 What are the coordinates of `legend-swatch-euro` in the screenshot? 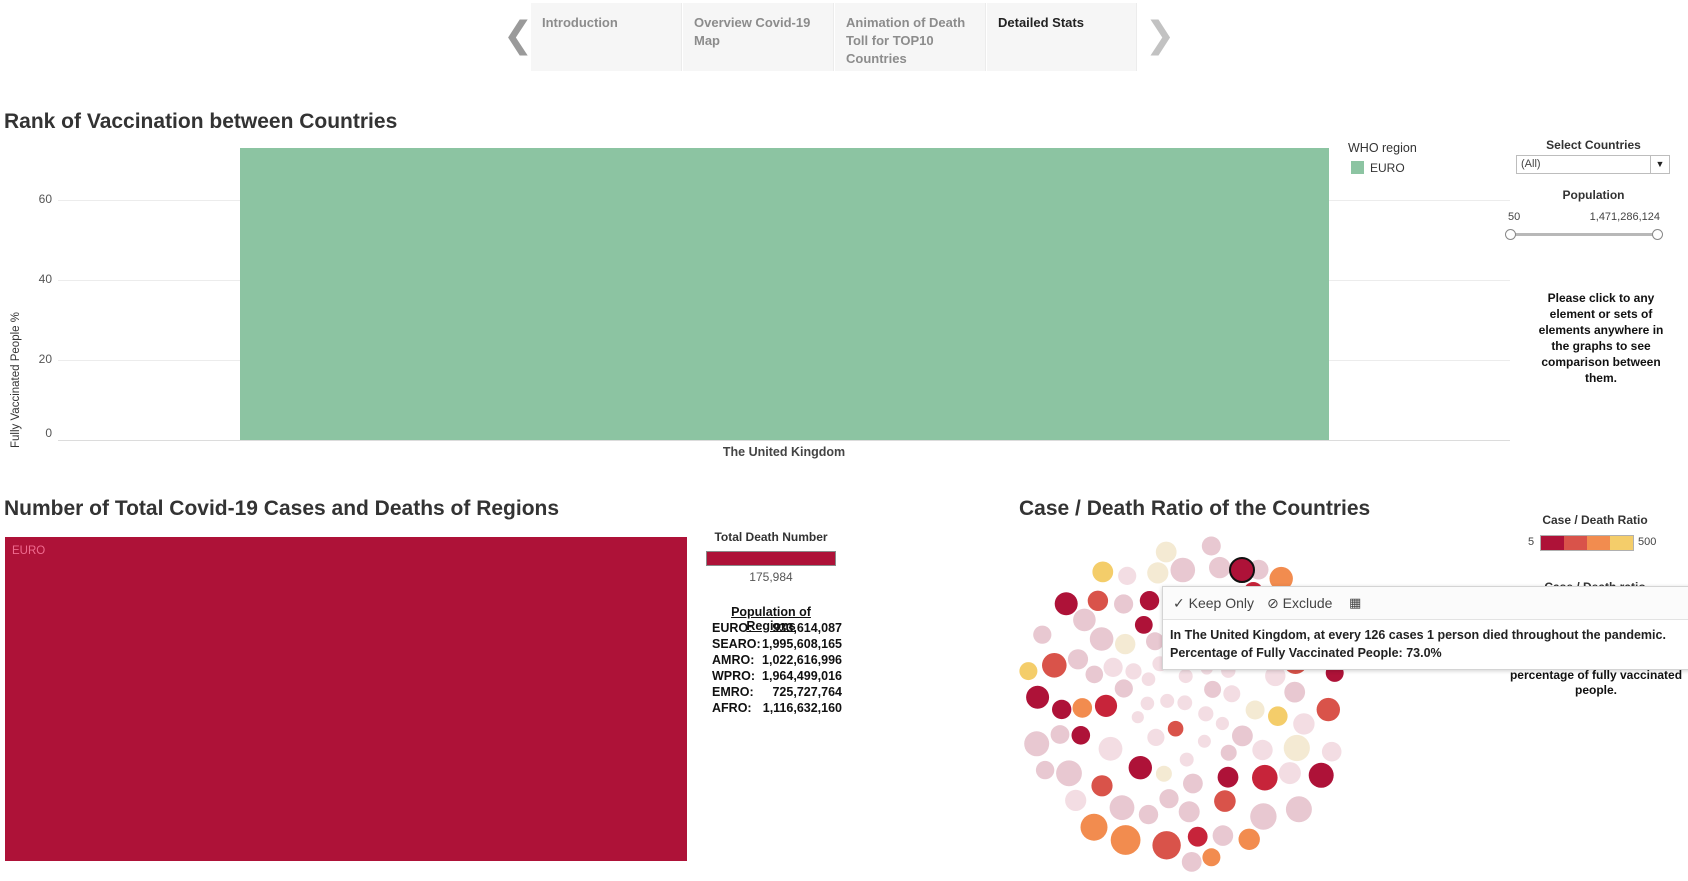 It's located at (1357, 167).